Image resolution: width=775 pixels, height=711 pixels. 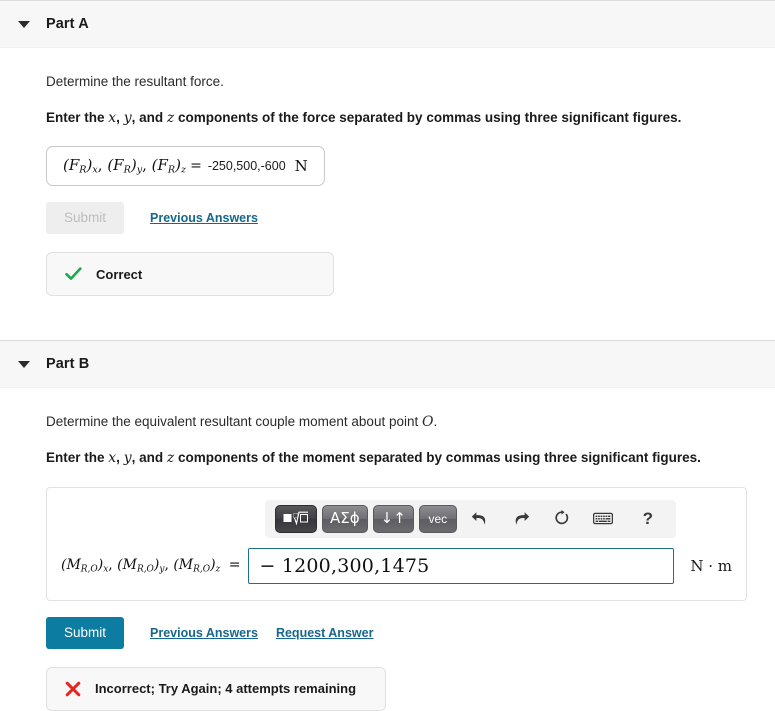 What do you see at coordinates (435, 422) in the screenshot?
I see `part-b-prompt-post: .` at bounding box center [435, 422].